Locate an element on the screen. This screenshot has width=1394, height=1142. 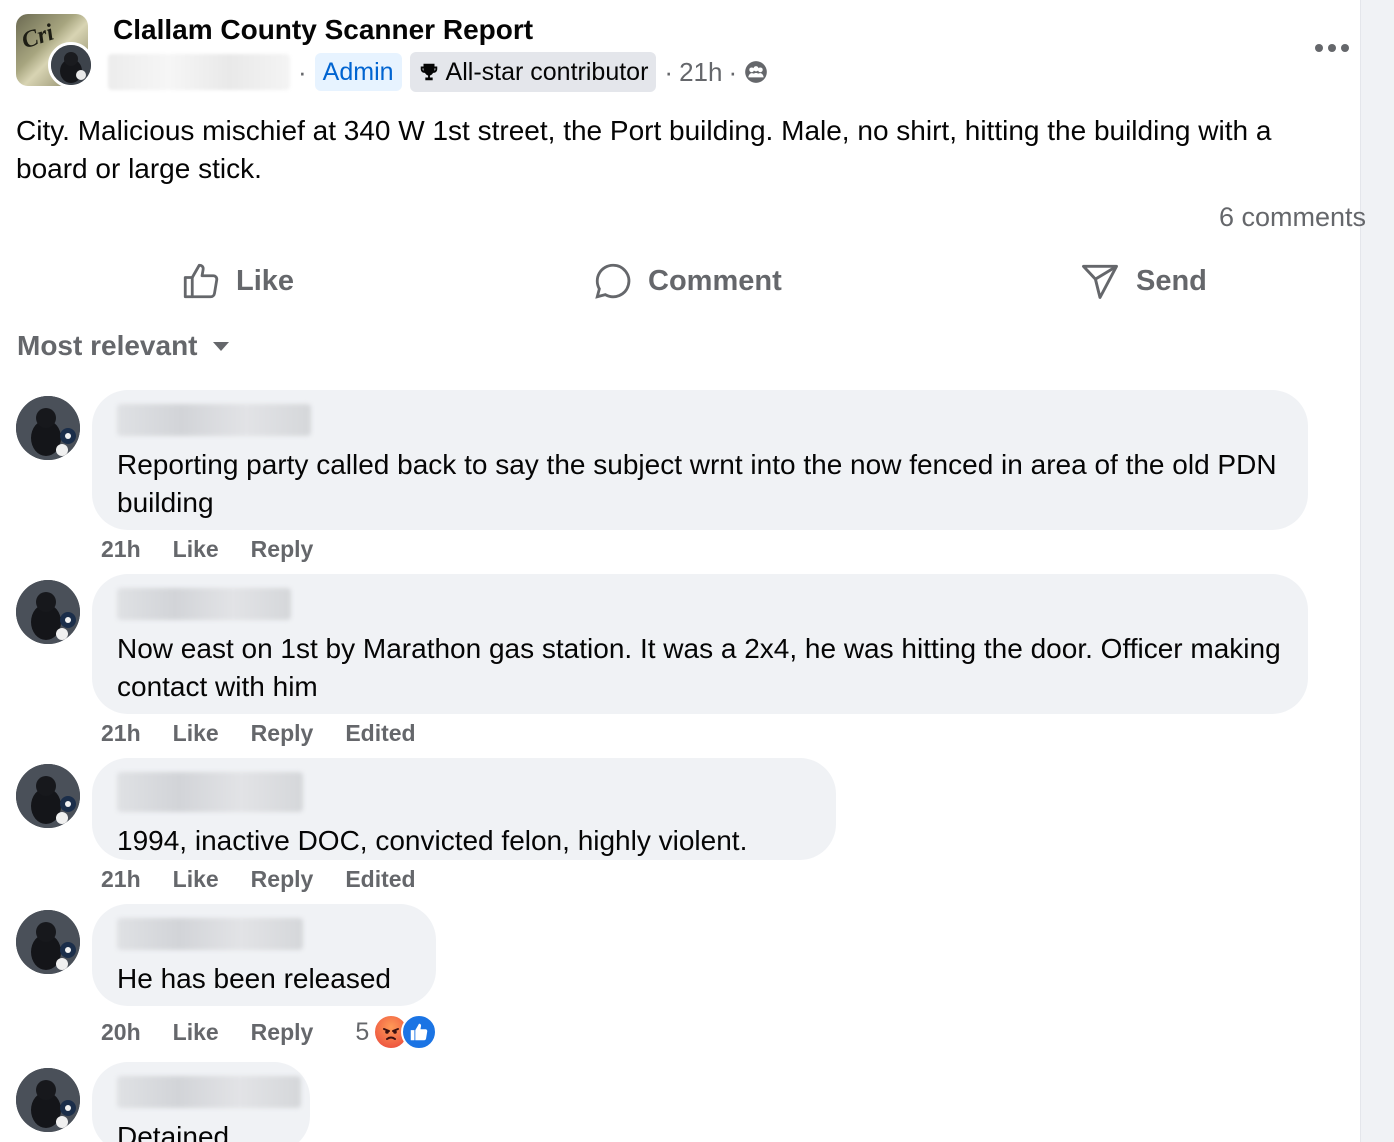
group-avatar-logo-text: Cri is located at coordinates (38, 37).